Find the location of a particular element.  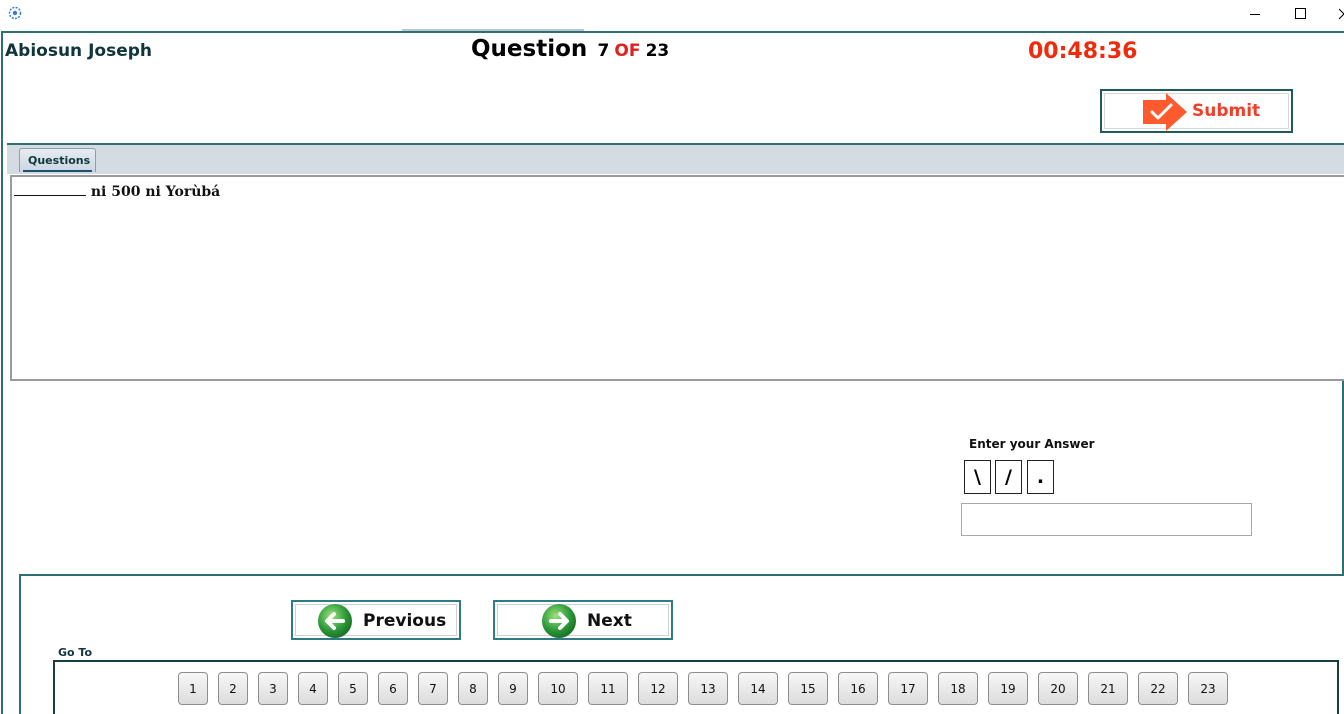

goto-question-button: 4 is located at coordinates (313, 688).